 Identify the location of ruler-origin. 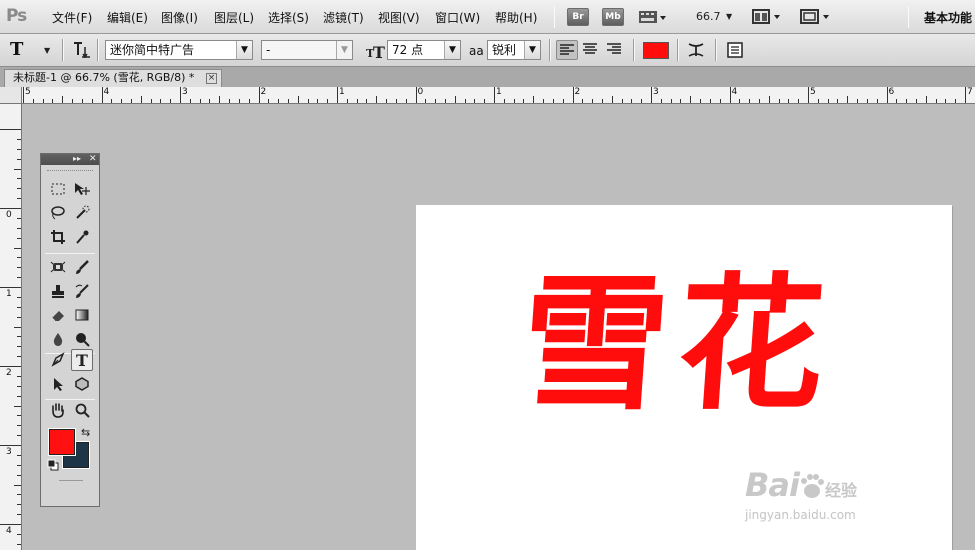
(11, 95).